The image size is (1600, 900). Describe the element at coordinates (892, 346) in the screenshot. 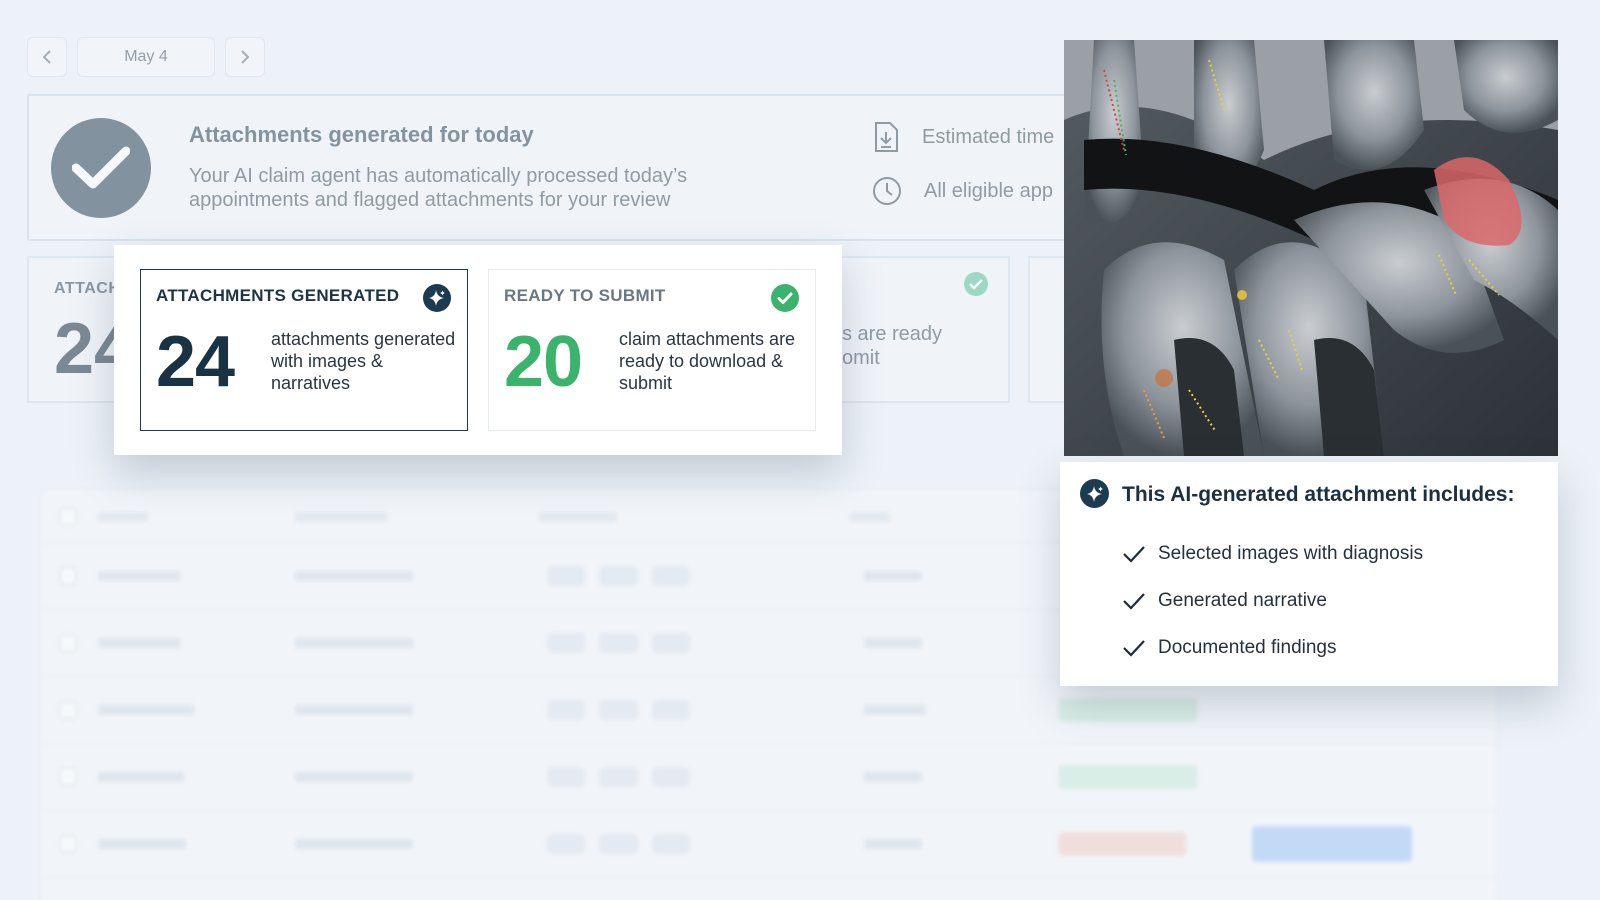

I see `bg-stat-text: s are ready omit` at that location.